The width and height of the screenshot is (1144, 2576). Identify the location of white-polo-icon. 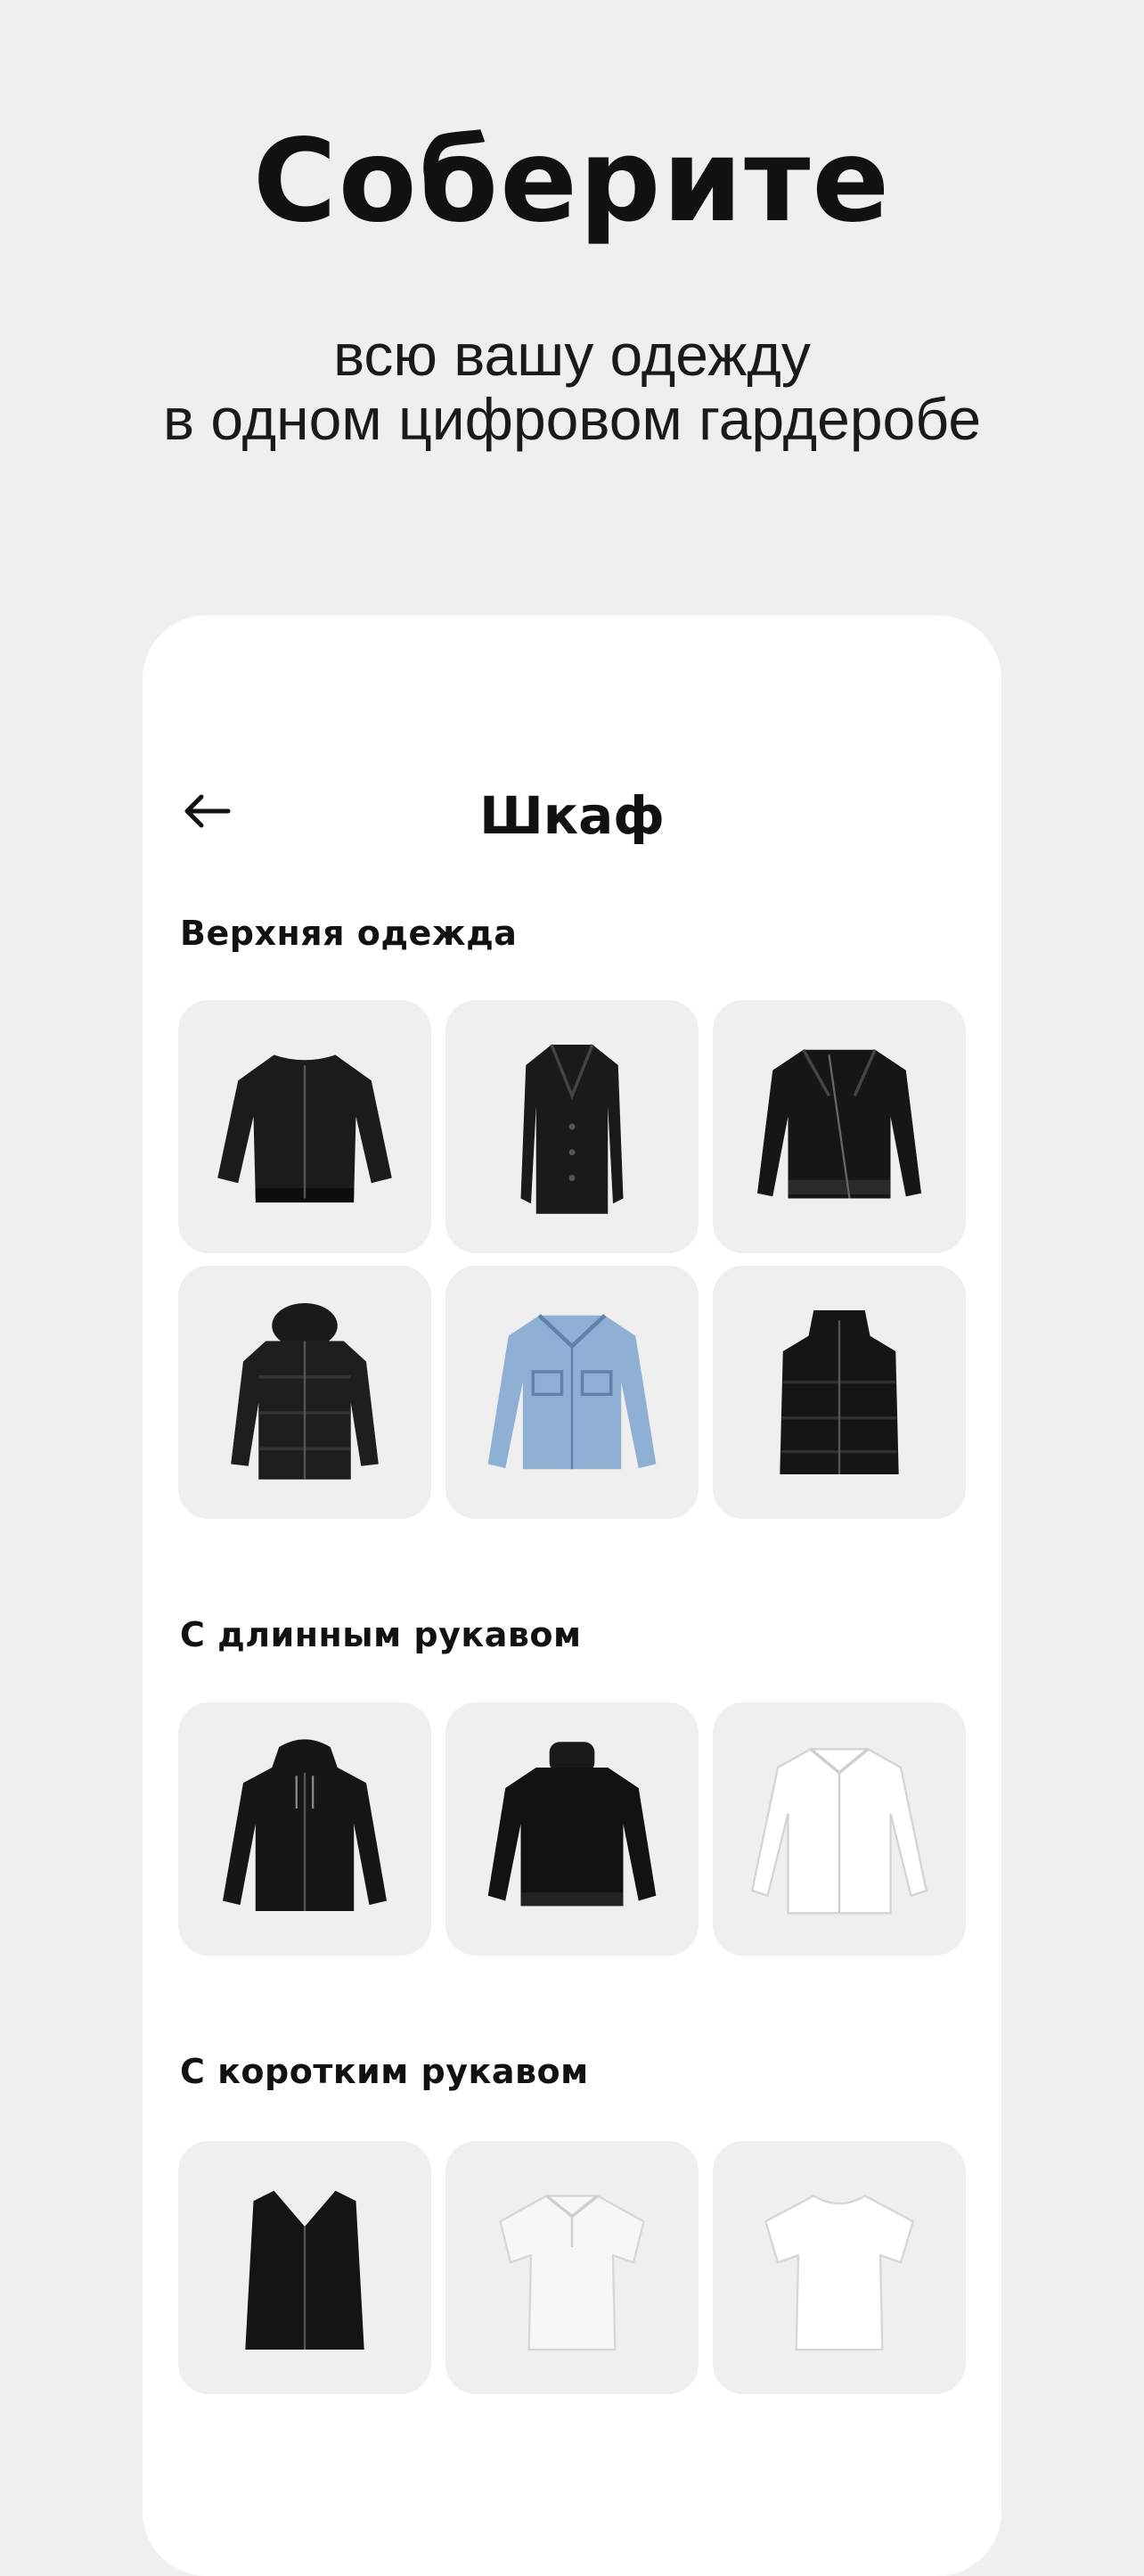
(572, 2273).